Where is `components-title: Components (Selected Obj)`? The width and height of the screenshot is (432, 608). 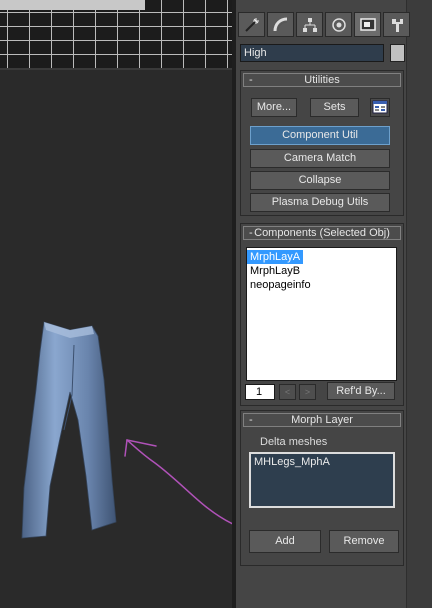
components-title: Components (Selected Obj) is located at coordinates (322, 233).